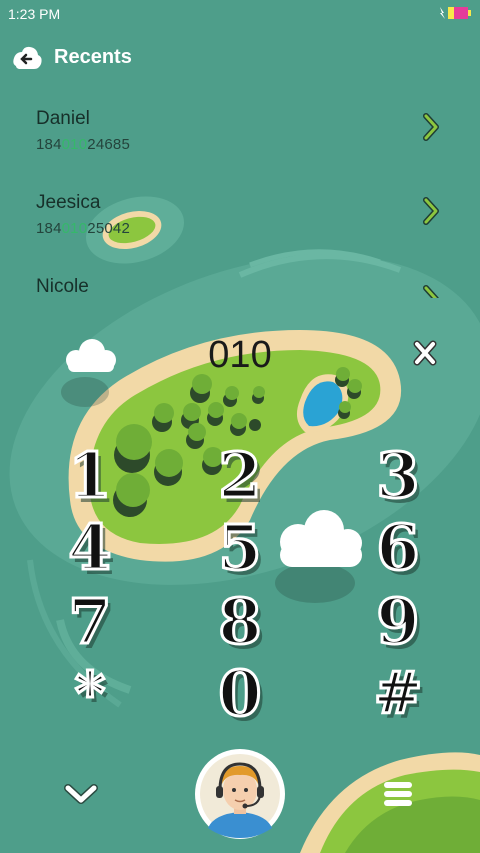  What do you see at coordinates (398, 693) in the screenshot?
I see `key-hash: #` at bounding box center [398, 693].